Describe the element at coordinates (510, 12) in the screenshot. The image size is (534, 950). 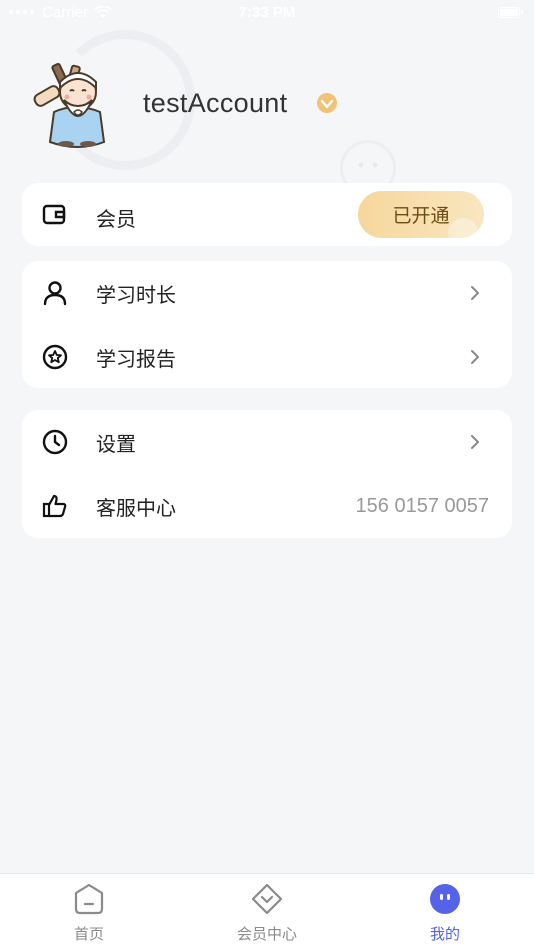
I see `battery-icon` at that location.